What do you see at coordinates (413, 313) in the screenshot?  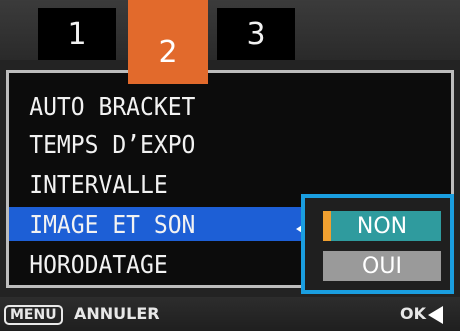 I see `ok-label: OK` at bounding box center [413, 313].